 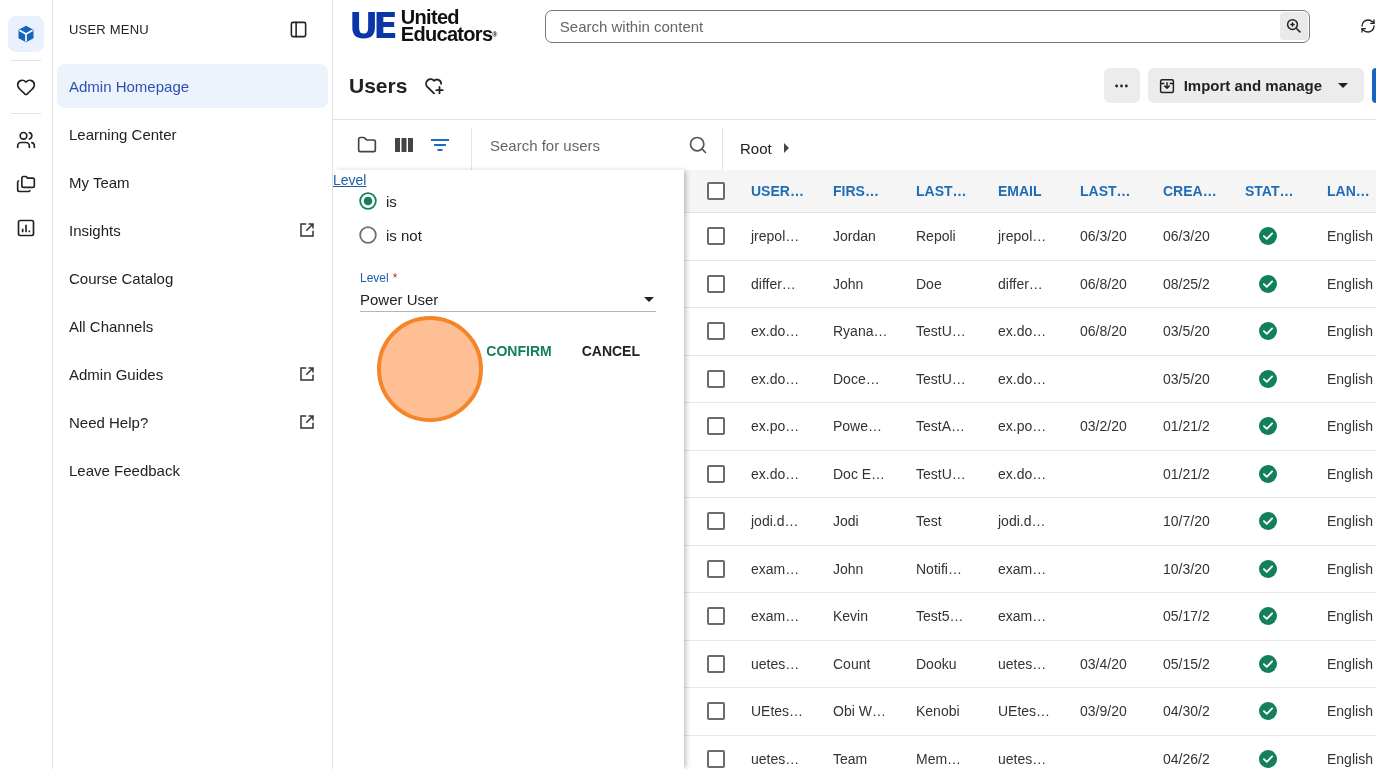 I want to click on table-cell: John, so click(x=848, y=283).